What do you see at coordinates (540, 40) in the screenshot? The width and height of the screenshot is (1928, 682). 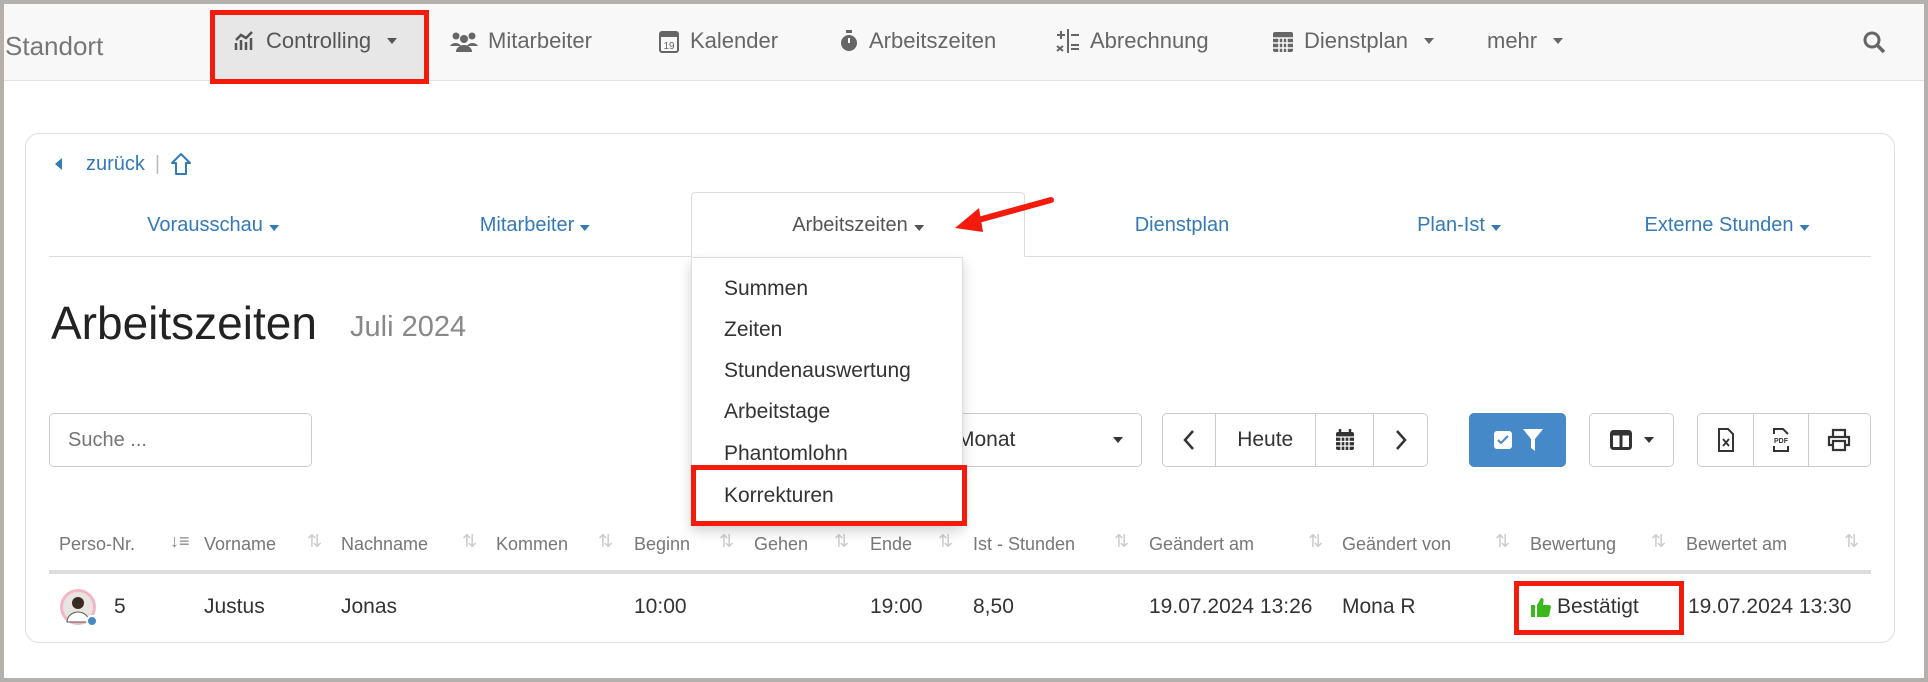 I see `nav-label: Mitarbeiter` at bounding box center [540, 40].